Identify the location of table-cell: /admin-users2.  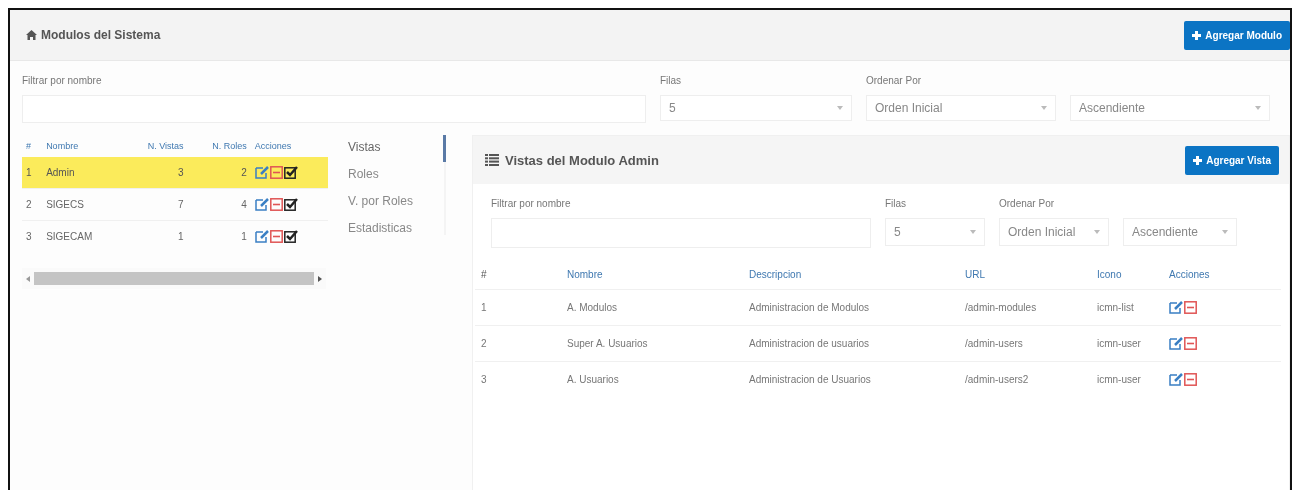
(1008, 379).